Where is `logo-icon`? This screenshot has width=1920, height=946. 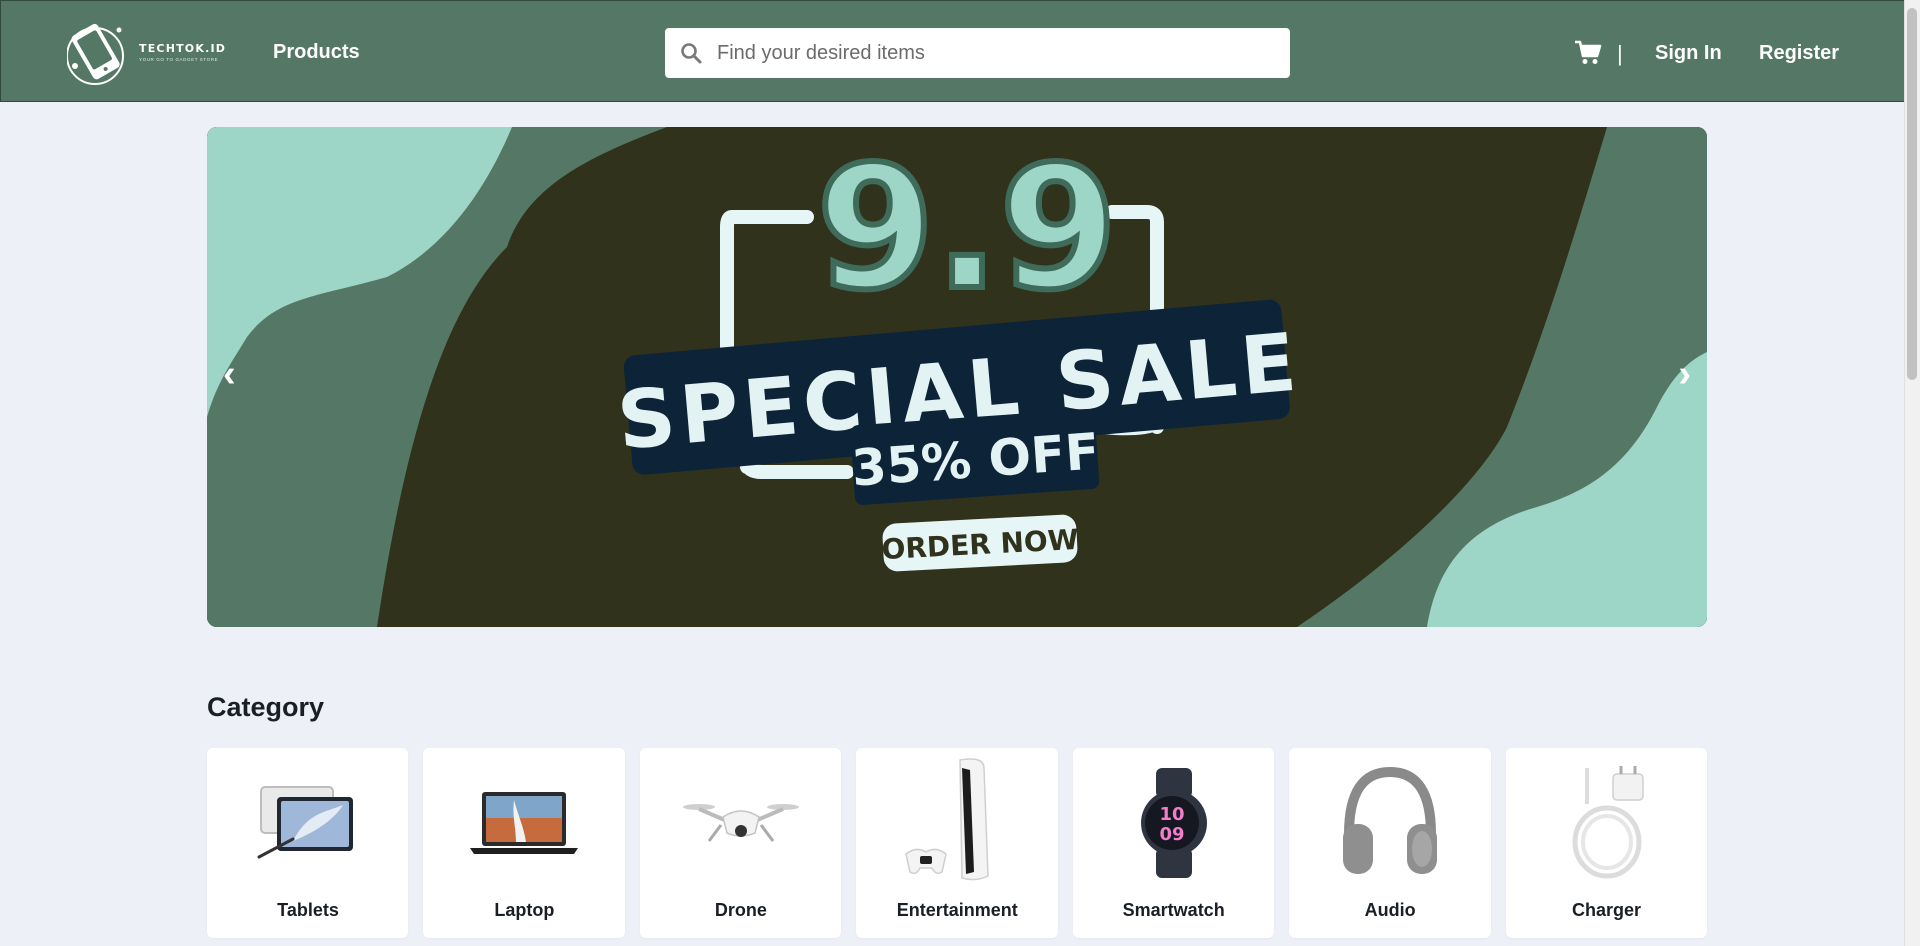 logo-icon is located at coordinates (95, 54).